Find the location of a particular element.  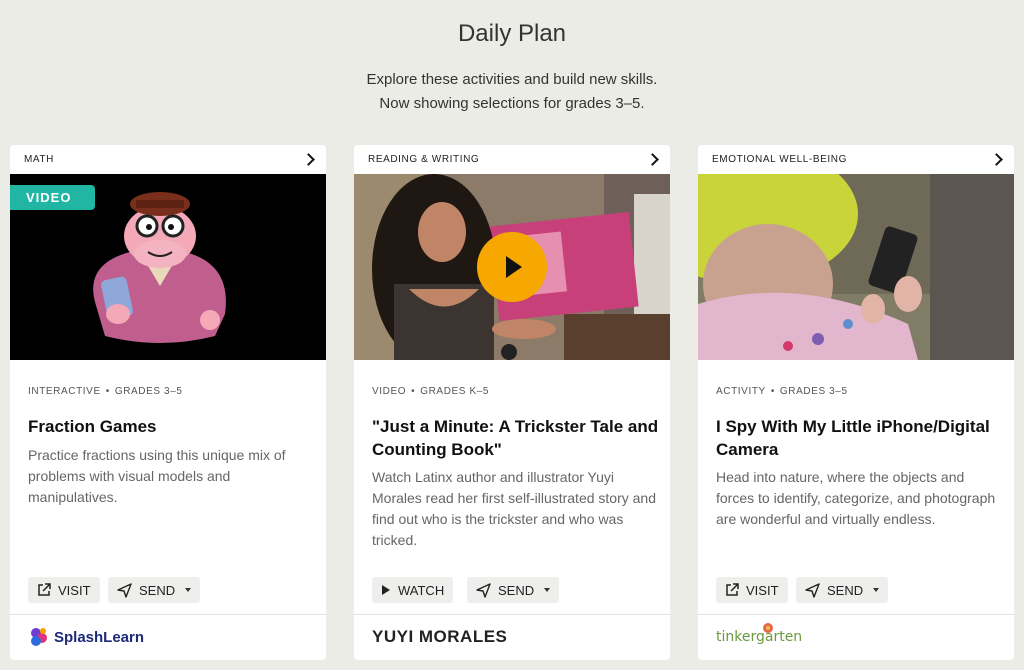

play-video-button is located at coordinates (512, 267).